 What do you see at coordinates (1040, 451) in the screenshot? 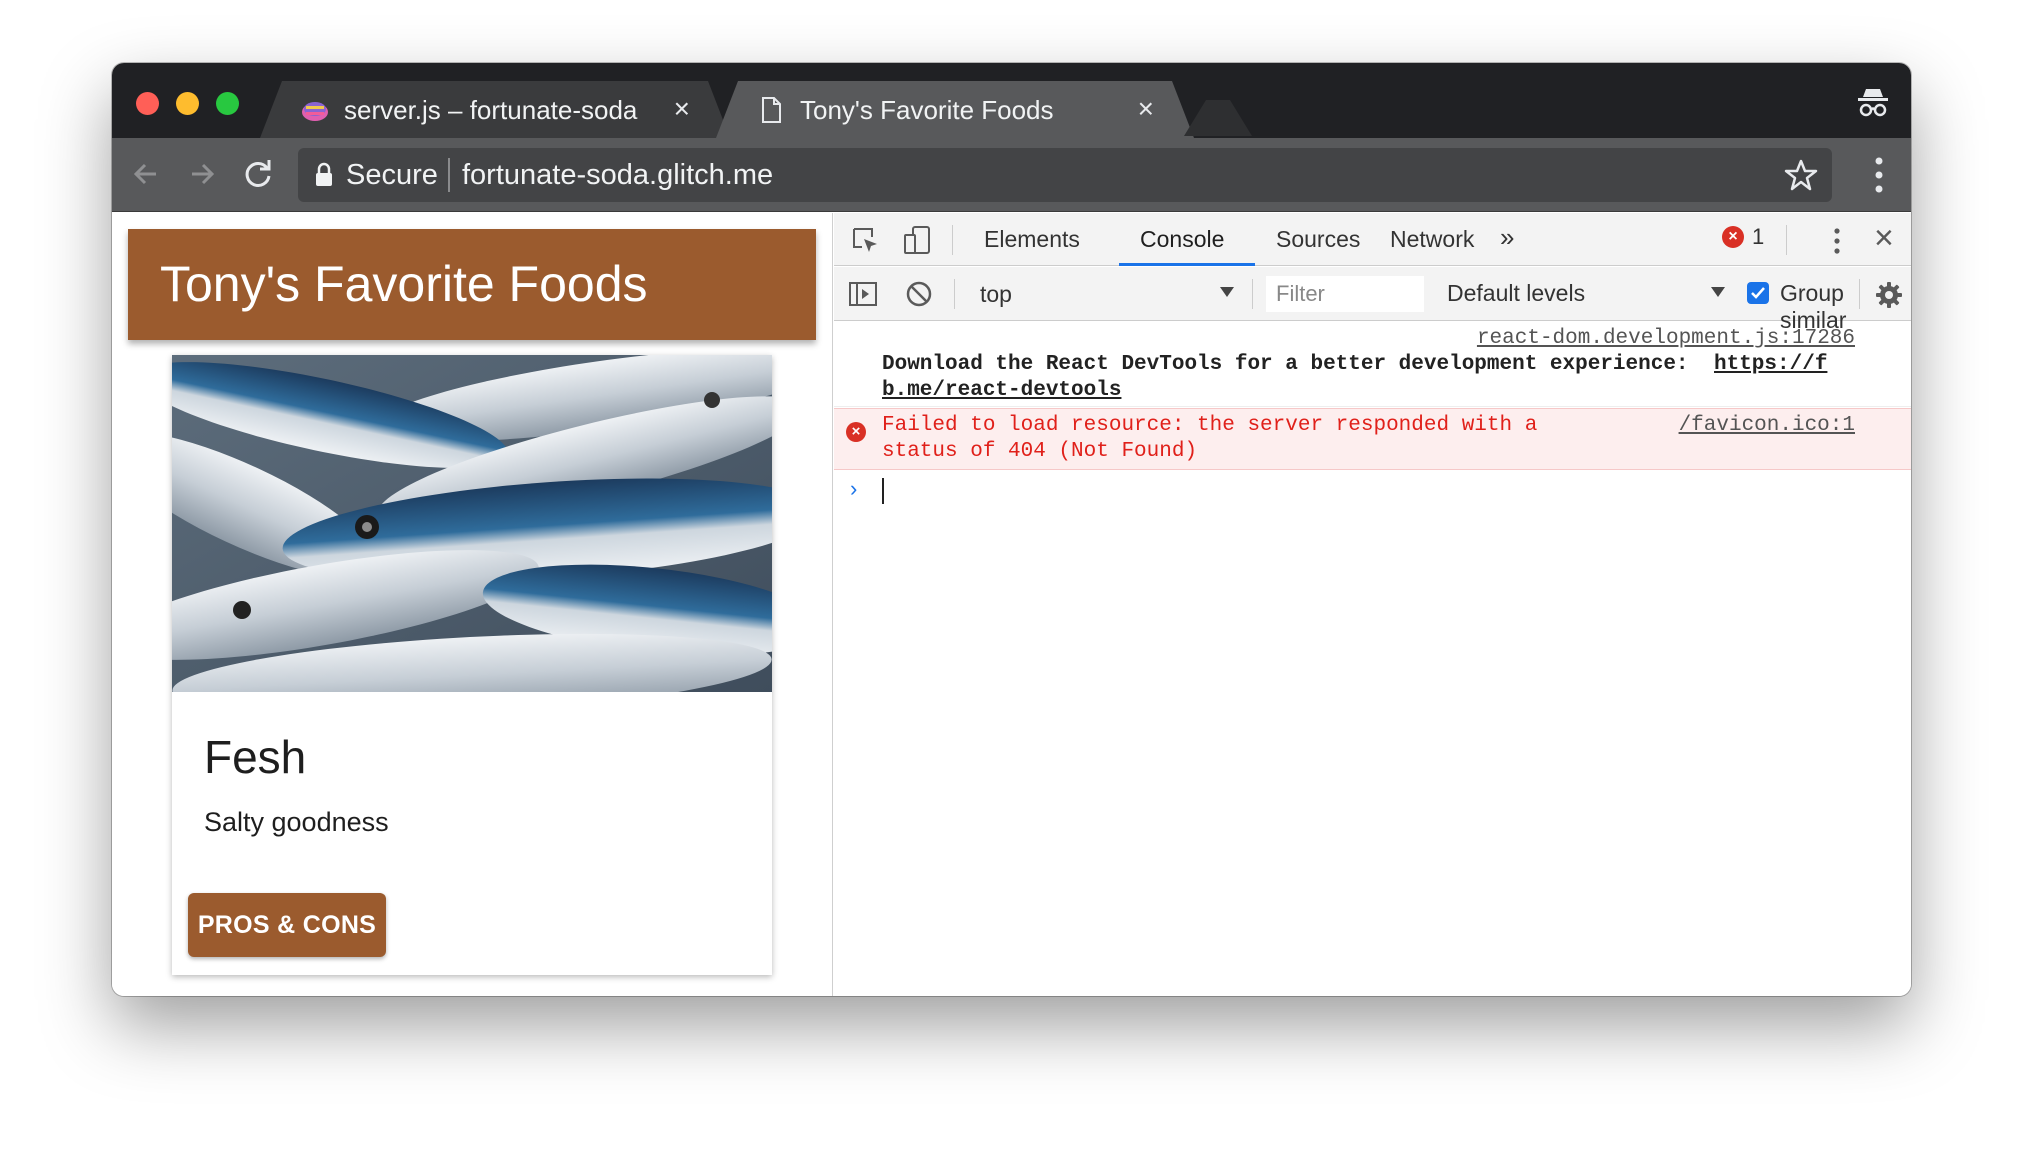
I see `error-text-continued: status of 404 (Not Found)` at bounding box center [1040, 451].